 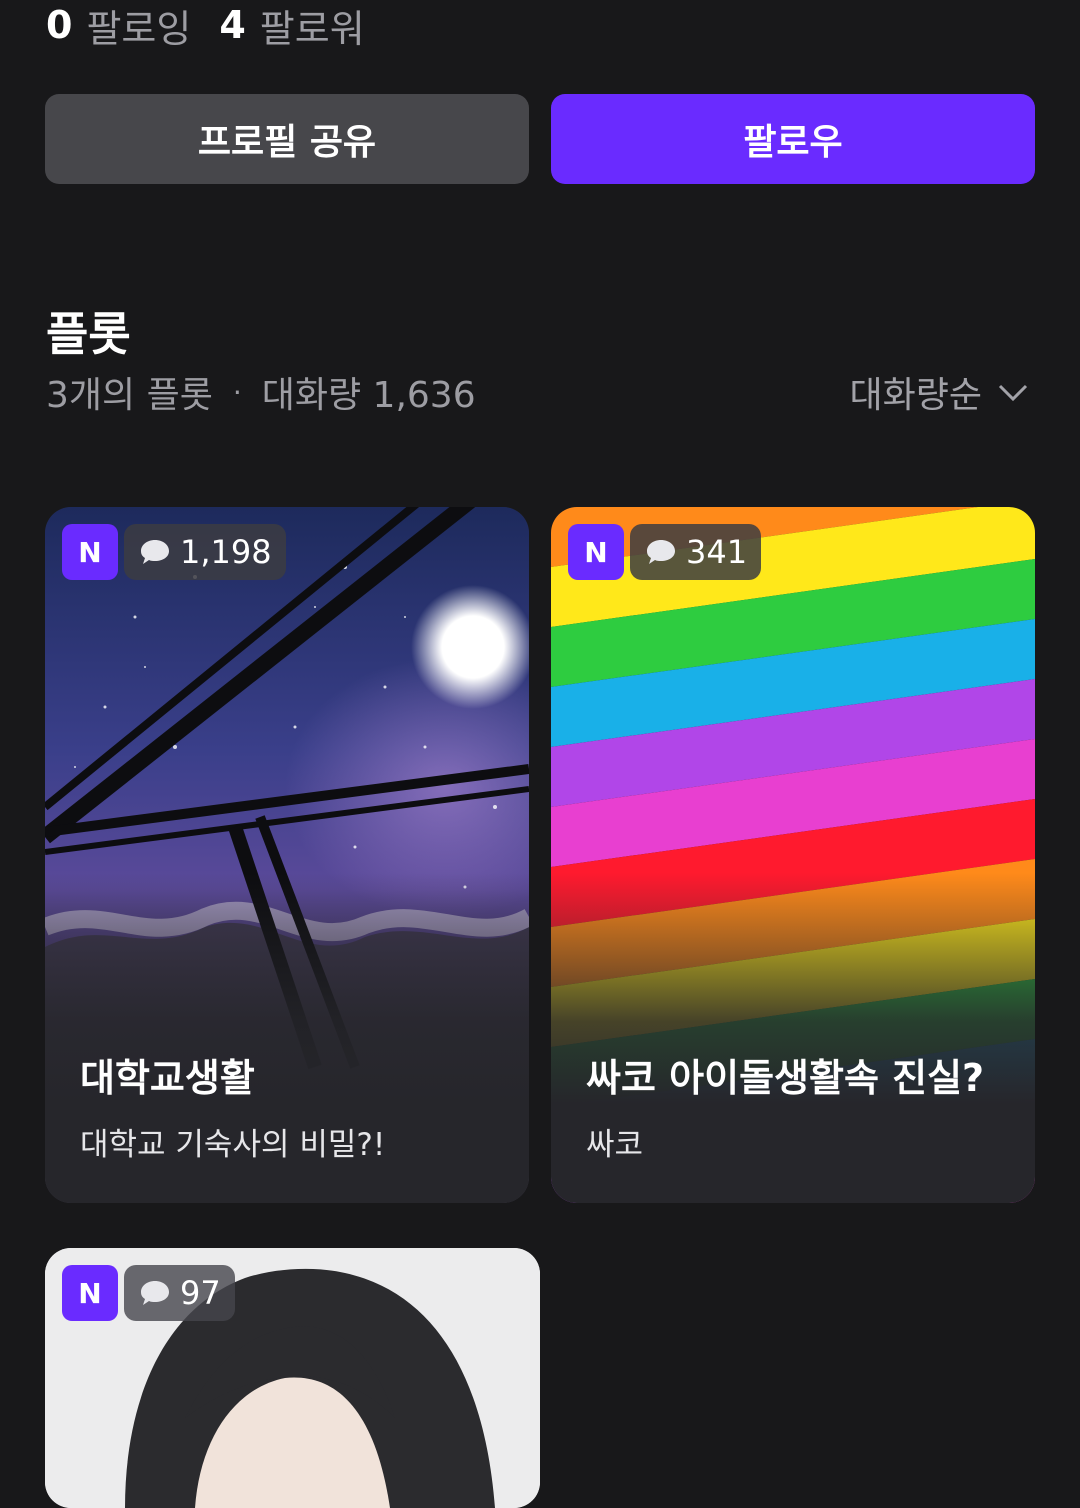 I want to click on chat-count-pill: 341, so click(x=696, y=552).